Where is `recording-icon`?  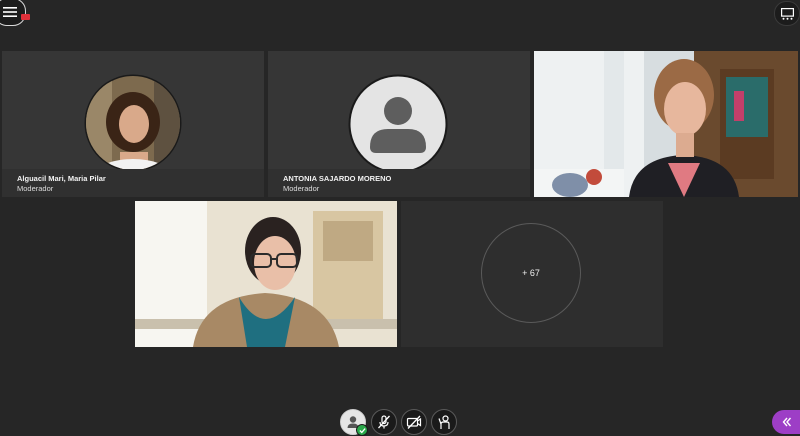 recording-icon is located at coordinates (25, 17).